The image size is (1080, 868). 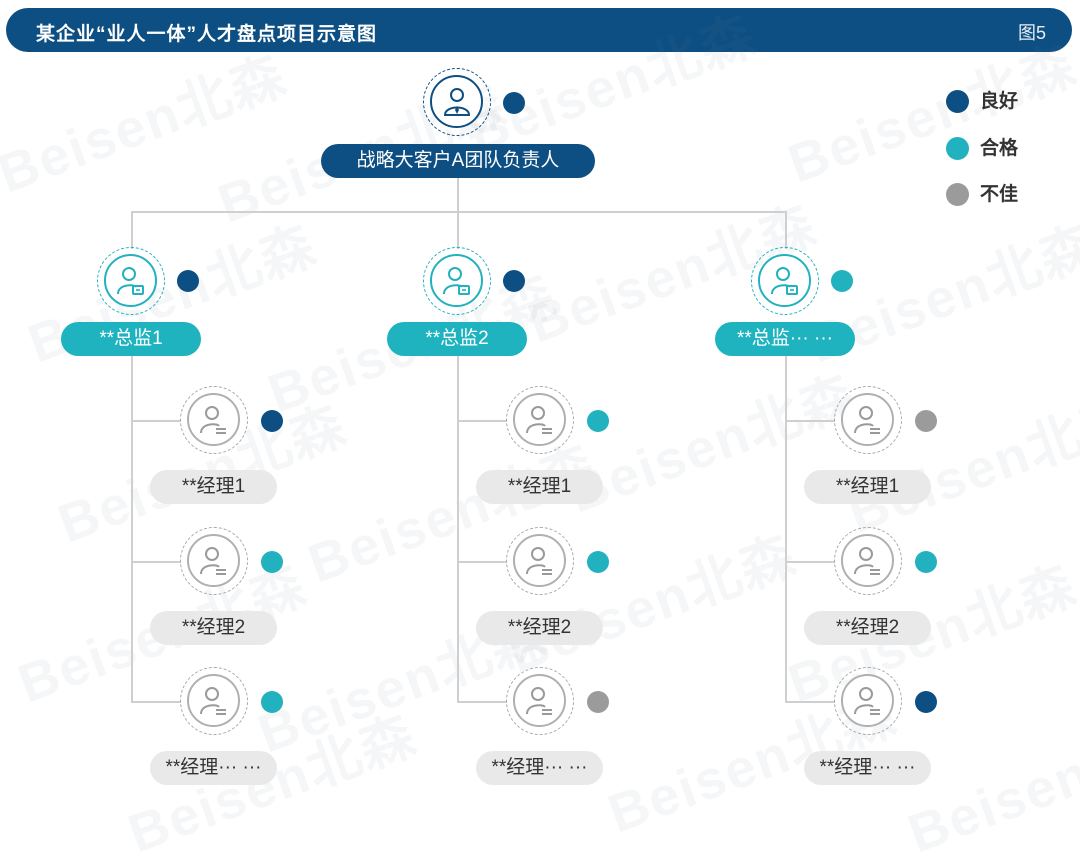 I want to click on figure-number: 图5, so click(x=1031, y=33).